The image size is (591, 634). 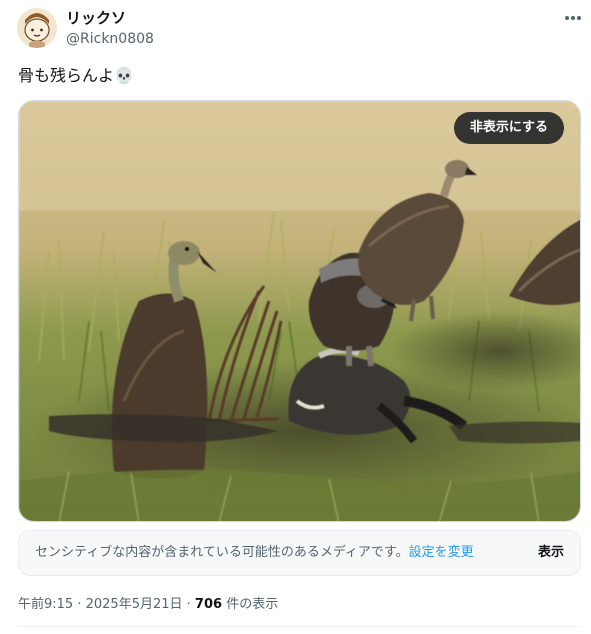 What do you see at coordinates (208, 604) in the screenshot?
I see `views-count: 706` at bounding box center [208, 604].